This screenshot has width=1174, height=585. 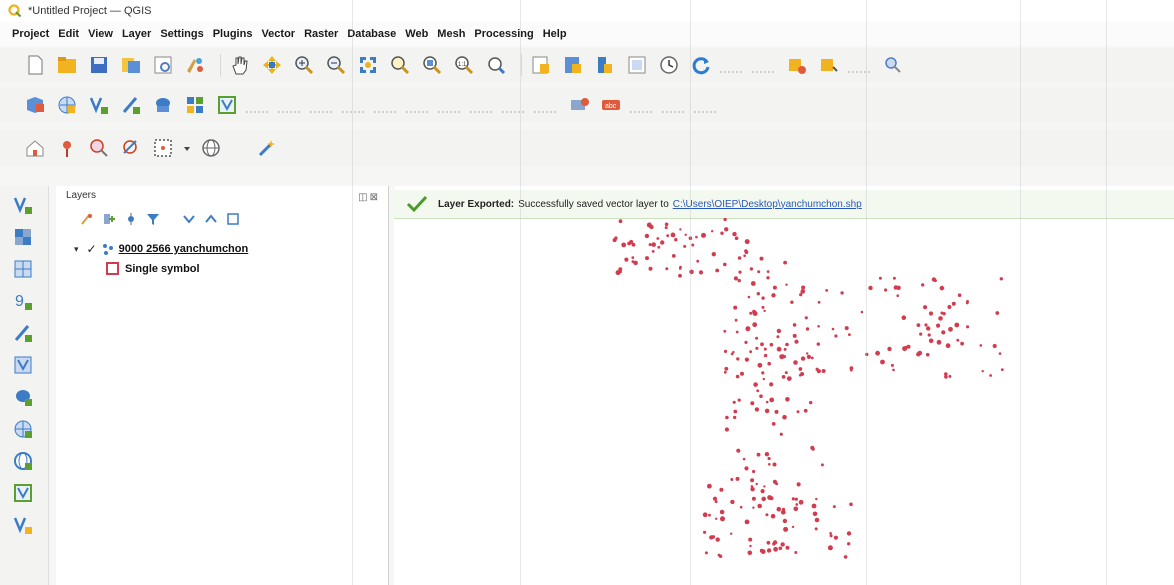 What do you see at coordinates (87, 219) in the screenshot?
I see `open-layer-styling-icon` at bounding box center [87, 219].